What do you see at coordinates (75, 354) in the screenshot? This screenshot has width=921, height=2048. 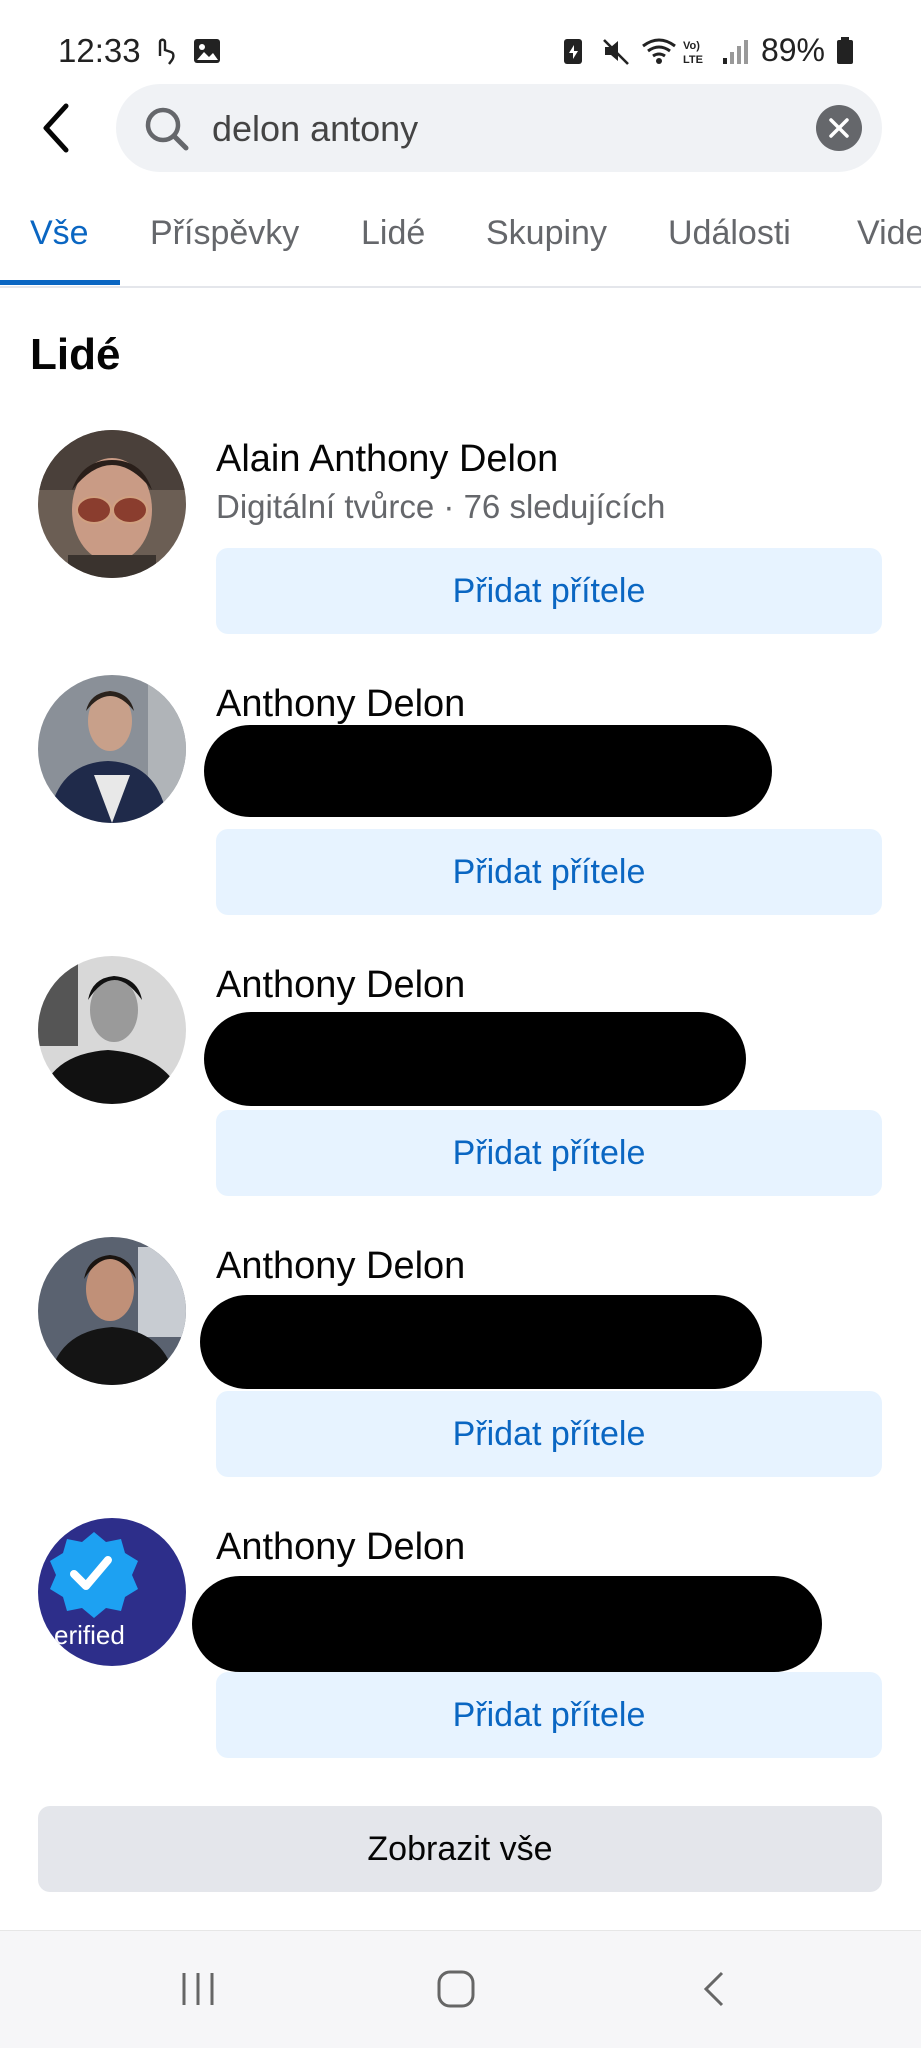 I see `section-title: Lidé` at bounding box center [75, 354].